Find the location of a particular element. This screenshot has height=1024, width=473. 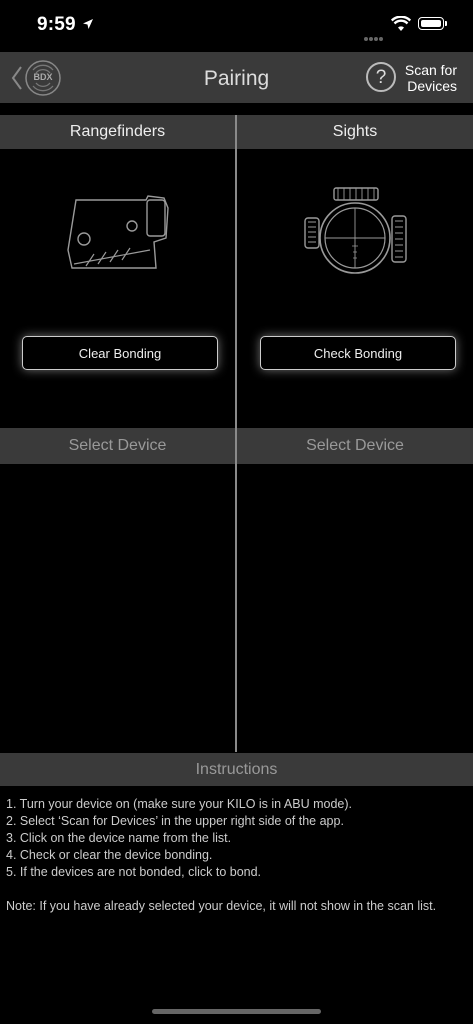

select-sight-header: Select Device is located at coordinates (355, 446).